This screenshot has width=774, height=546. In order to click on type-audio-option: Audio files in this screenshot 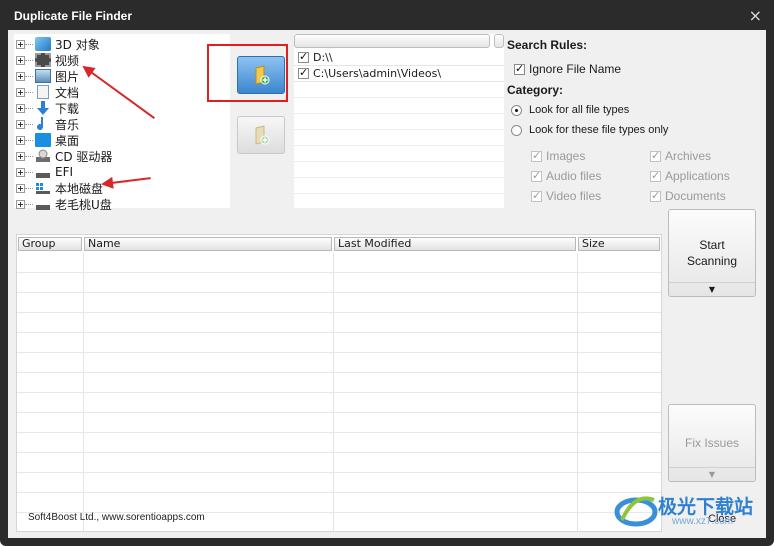, I will do `click(564, 176)`.